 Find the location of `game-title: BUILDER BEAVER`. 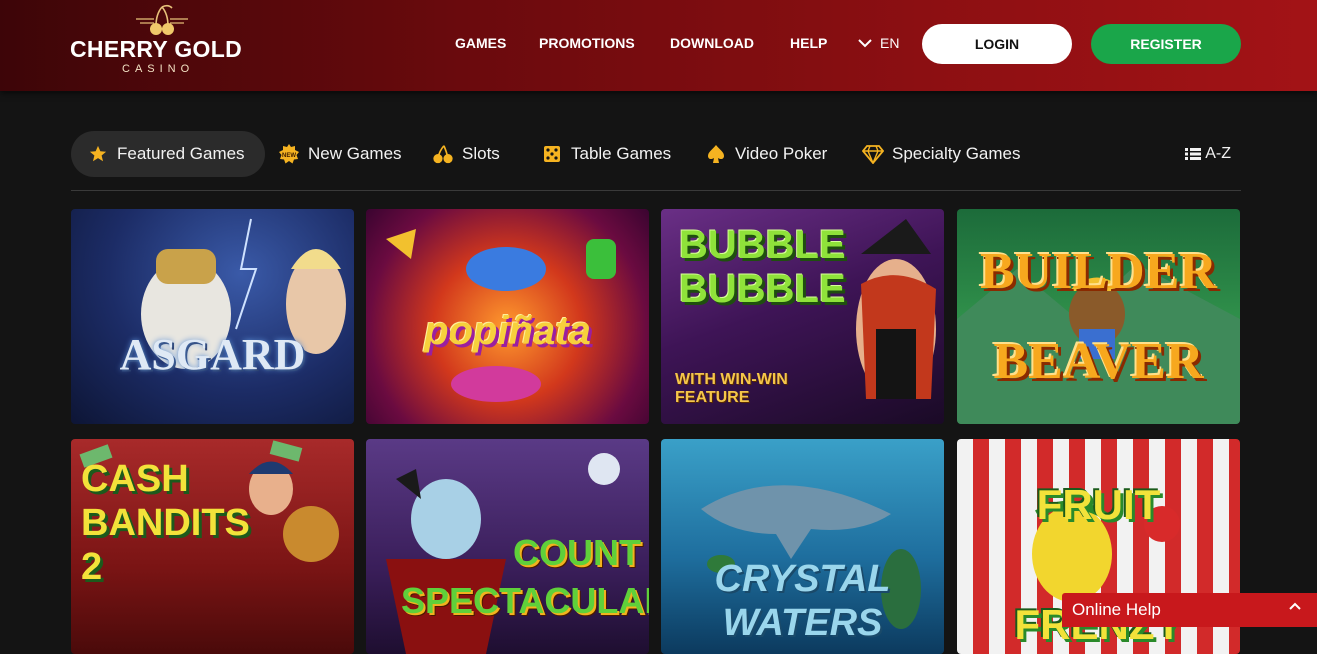

game-title: BUILDER BEAVER is located at coordinates (1098, 316).